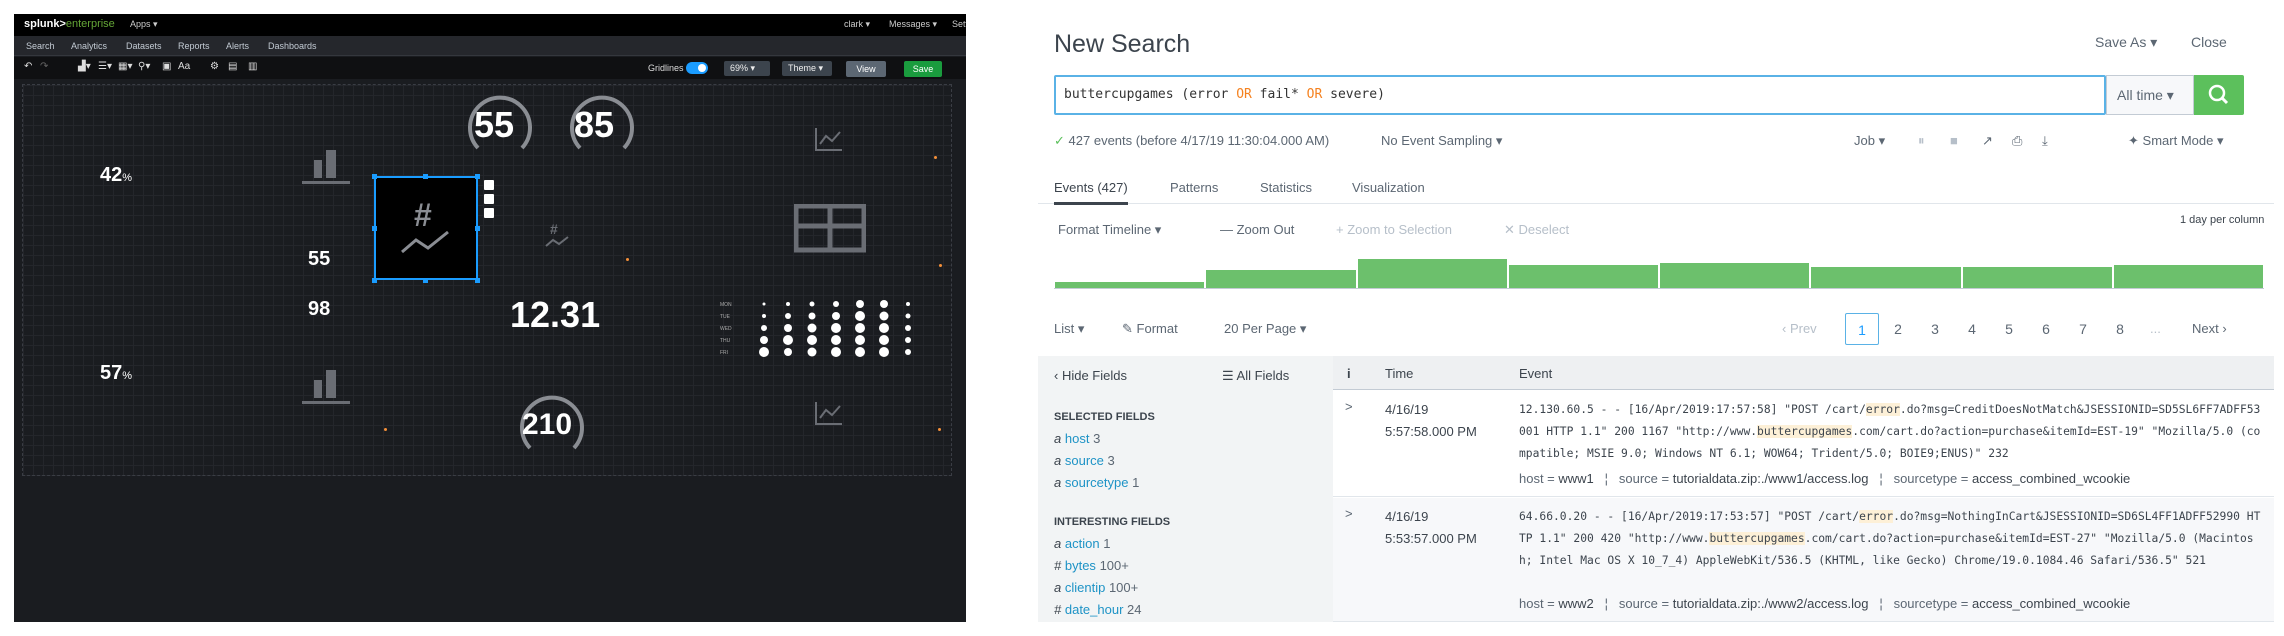 This screenshot has width=2284, height=636. What do you see at coordinates (1255, 376) in the screenshot?
I see `all-fields-button: ☰ All Fields` at bounding box center [1255, 376].